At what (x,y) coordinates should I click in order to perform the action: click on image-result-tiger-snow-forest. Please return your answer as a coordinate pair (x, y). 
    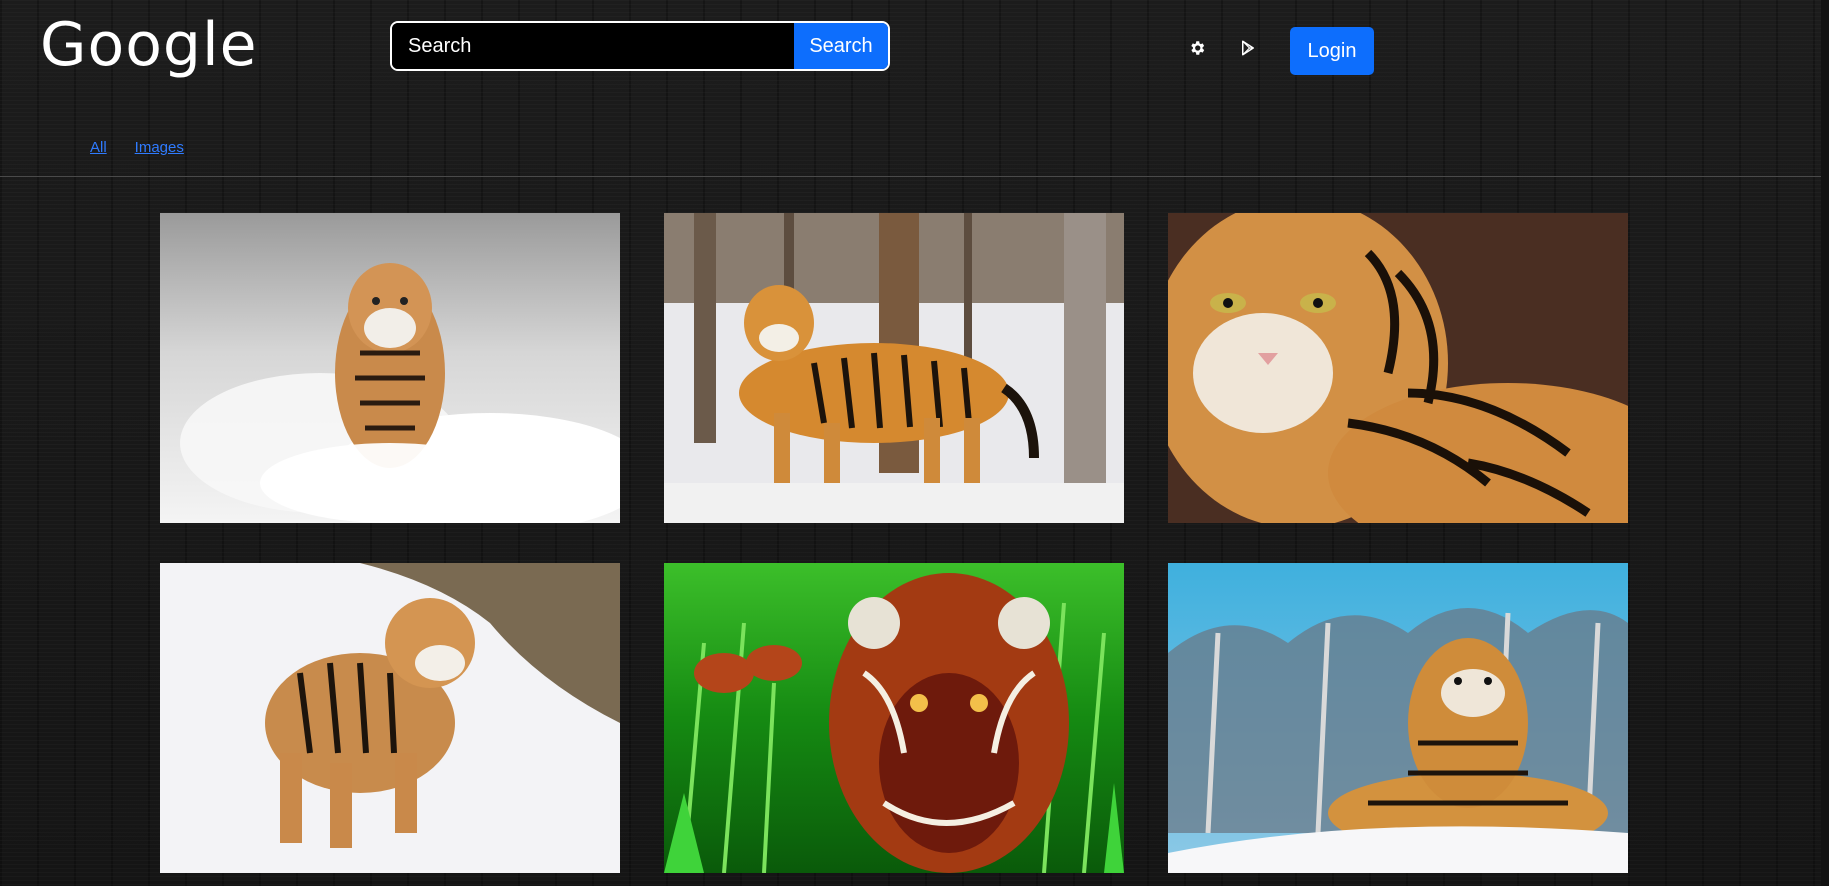
    Looking at the image, I should click on (894, 368).